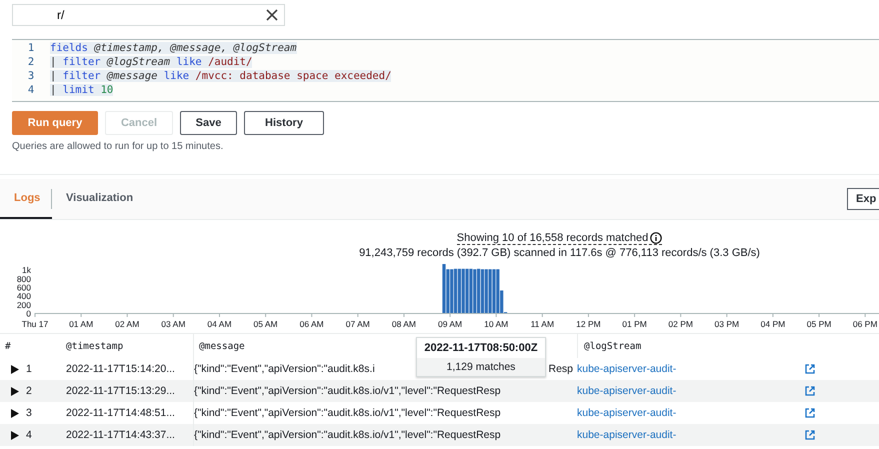 Image resolution: width=879 pixels, height=449 pixels. Describe the element at coordinates (127, 324) in the screenshot. I see `axis-label: 02 AM` at that location.